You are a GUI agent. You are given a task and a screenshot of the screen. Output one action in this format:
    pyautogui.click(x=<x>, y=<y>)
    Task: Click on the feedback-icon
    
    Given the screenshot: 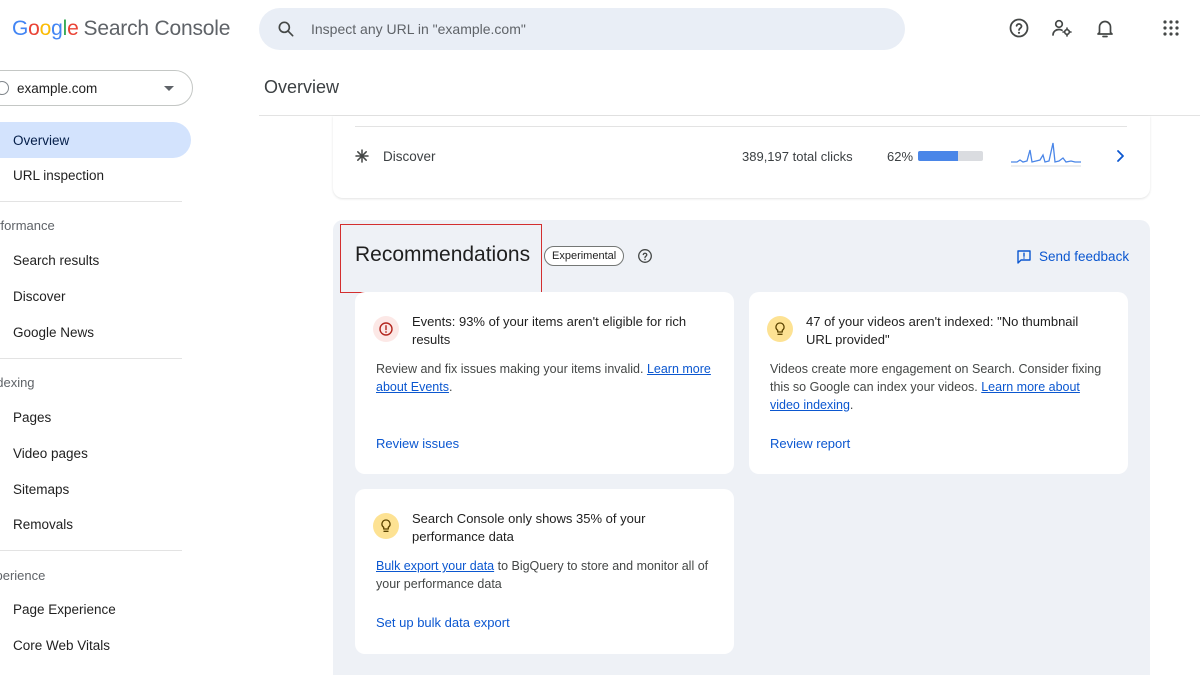 What is the action you would take?
    pyautogui.click(x=1024, y=257)
    